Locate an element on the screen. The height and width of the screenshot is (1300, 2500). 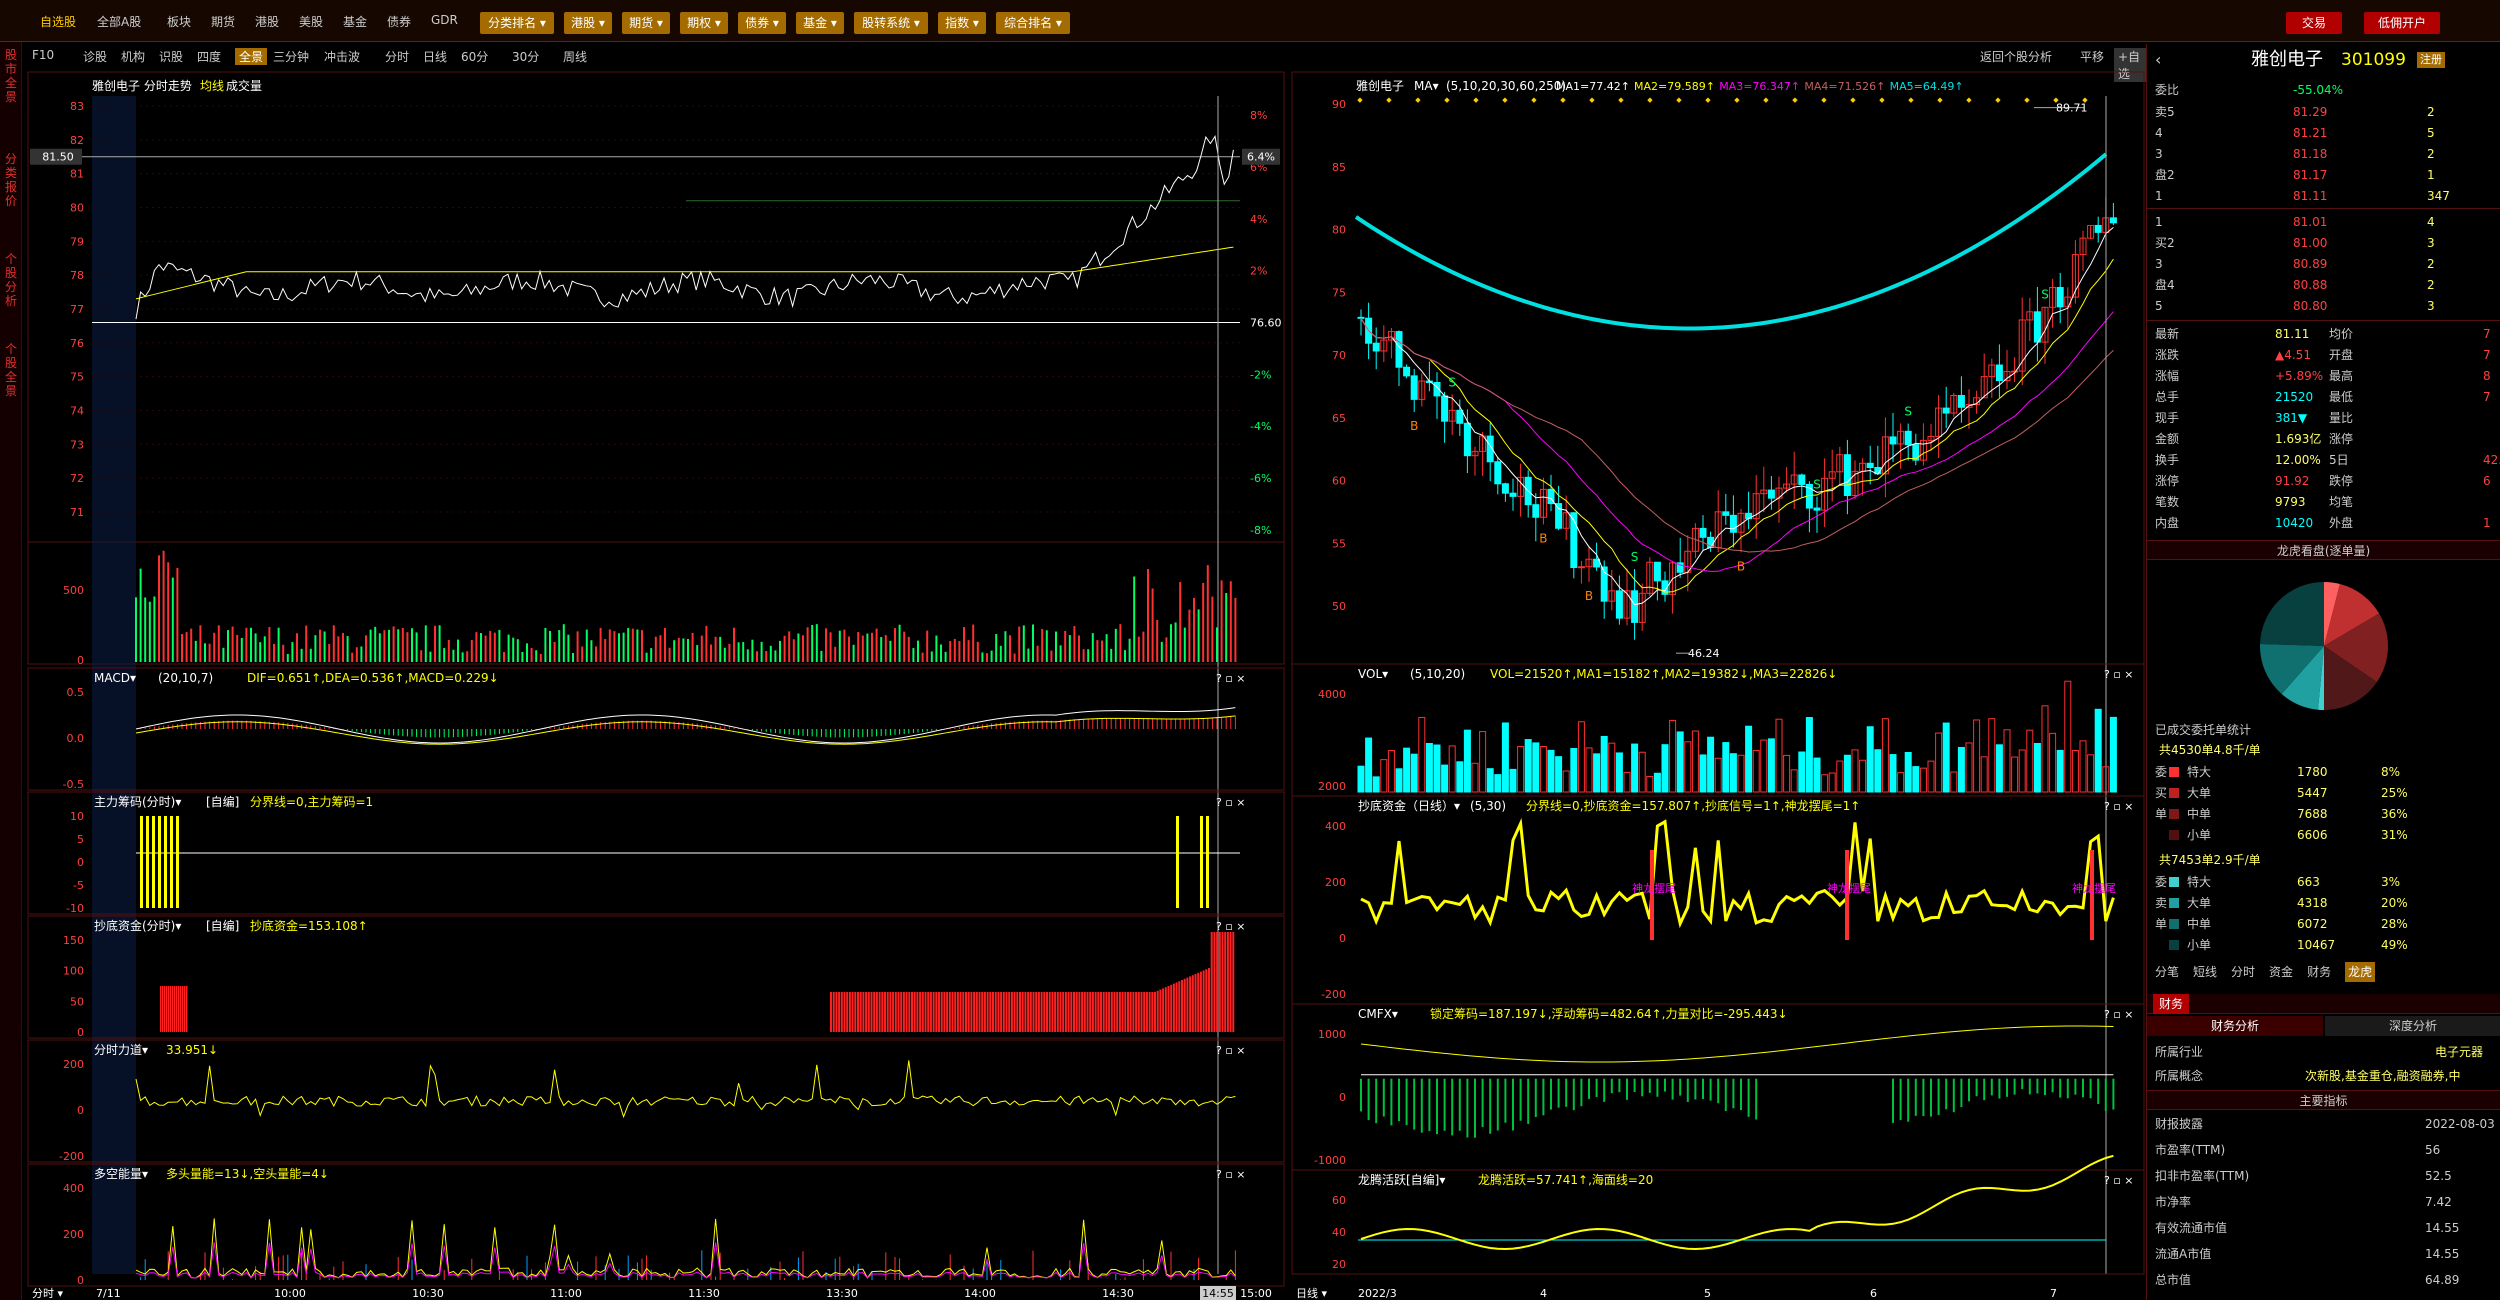
main-chip-bar is located at coordinates (1207, 862).